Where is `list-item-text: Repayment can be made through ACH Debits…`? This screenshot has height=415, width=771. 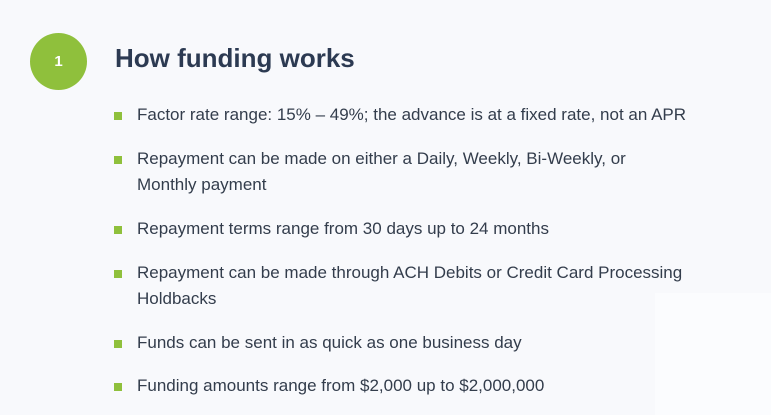
list-item-text: Repayment can be made through ACH Debits… is located at coordinates (410, 285).